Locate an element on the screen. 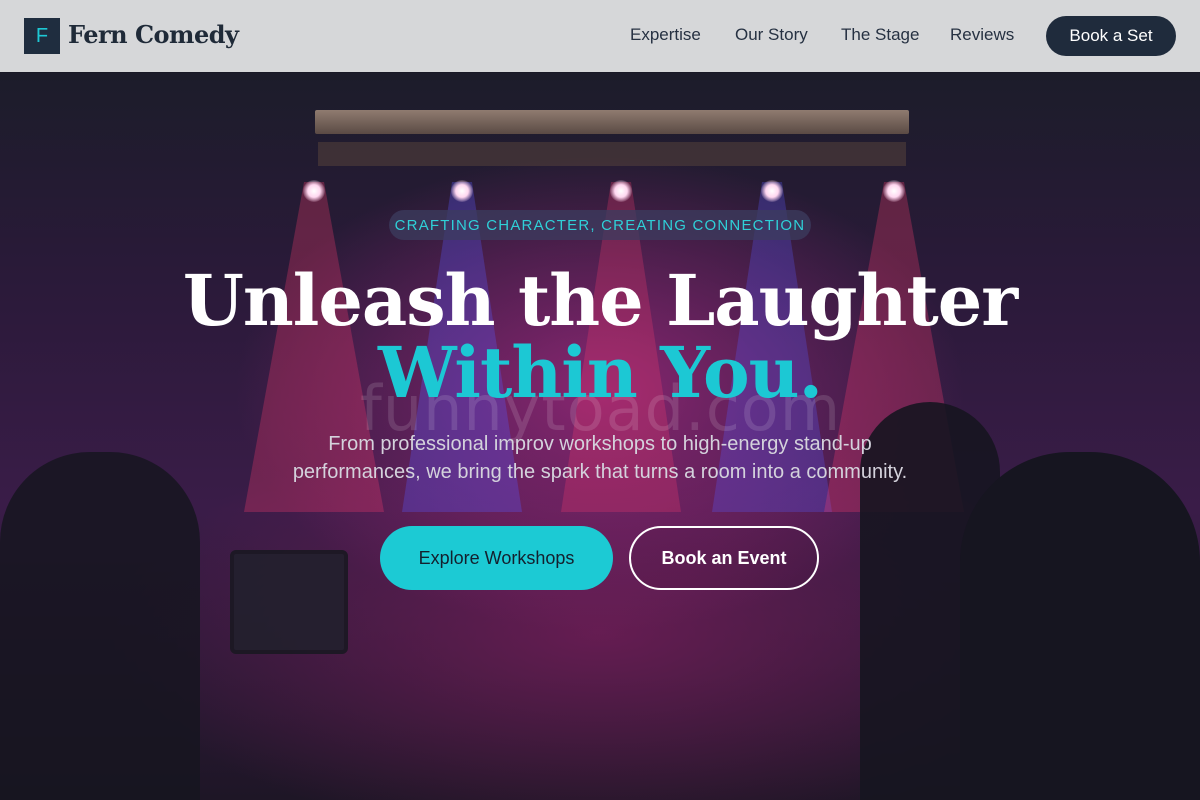 The width and height of the screenshot is (1200, 800). hero-tagline-badge: CRAFTING CHARACTER, CREATING CONNECTION is located at coordinates (600, 225).